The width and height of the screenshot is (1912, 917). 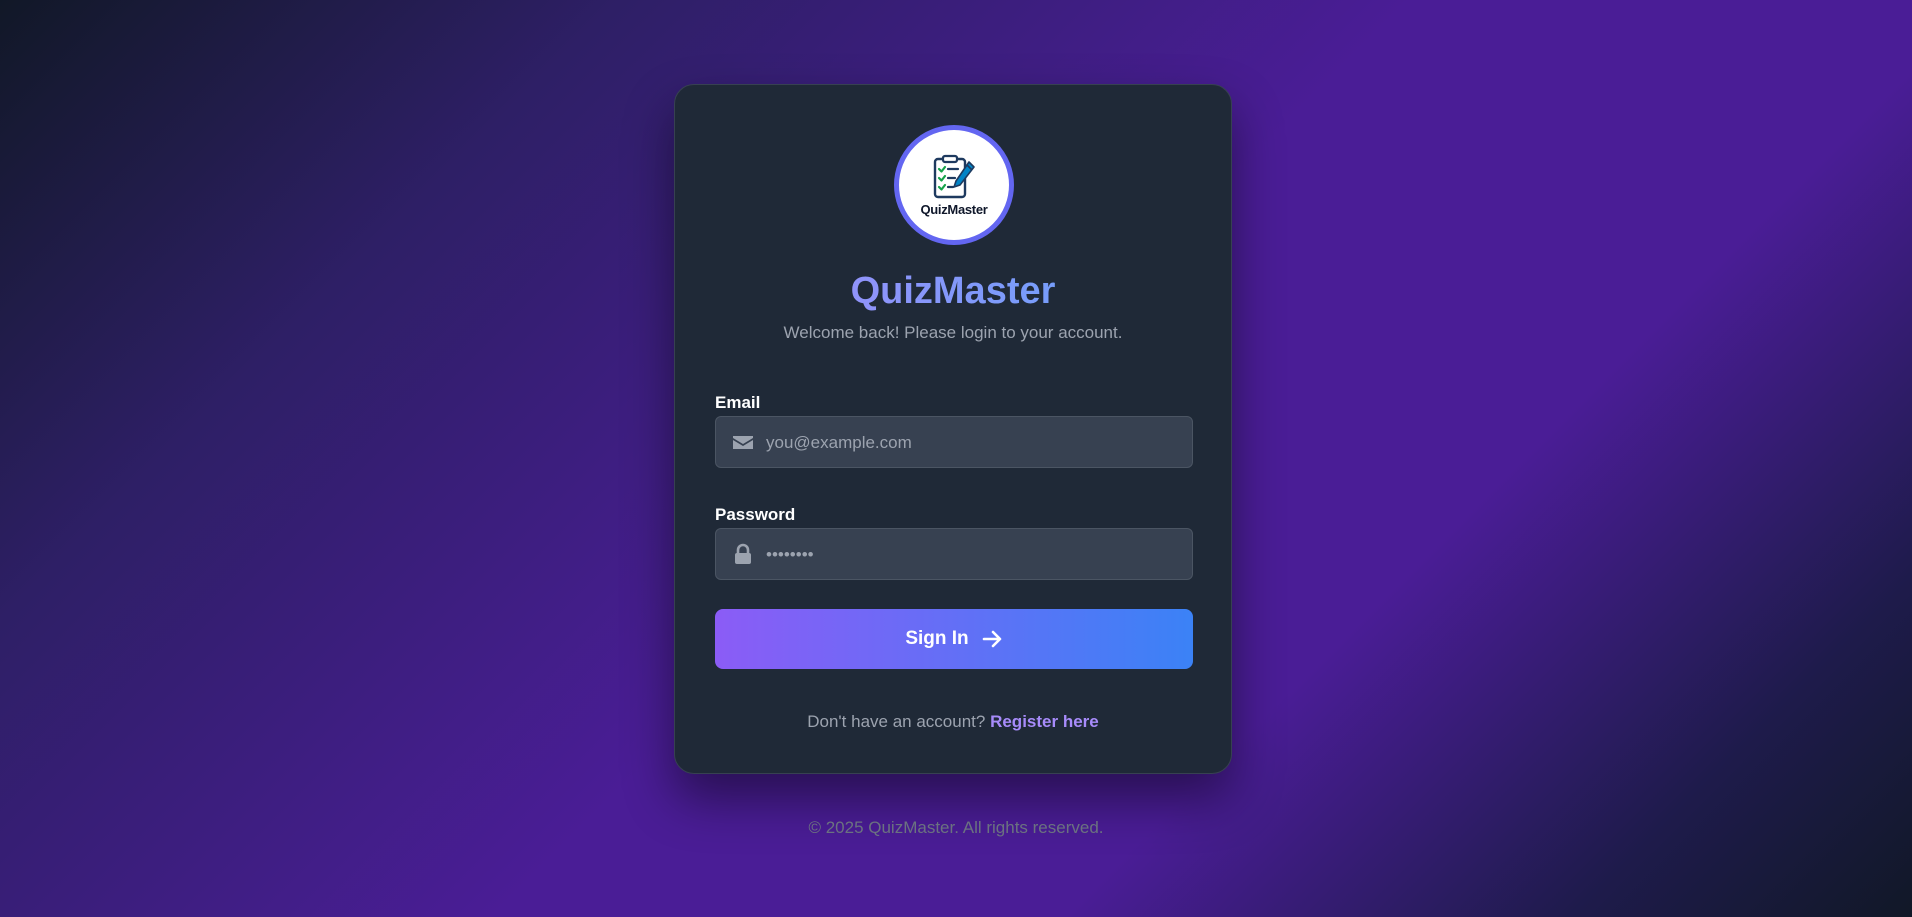 What do you see at coordinates (743, 442) in the screenshot?
I see `envelope-icon` at bounding box center [743, 442].